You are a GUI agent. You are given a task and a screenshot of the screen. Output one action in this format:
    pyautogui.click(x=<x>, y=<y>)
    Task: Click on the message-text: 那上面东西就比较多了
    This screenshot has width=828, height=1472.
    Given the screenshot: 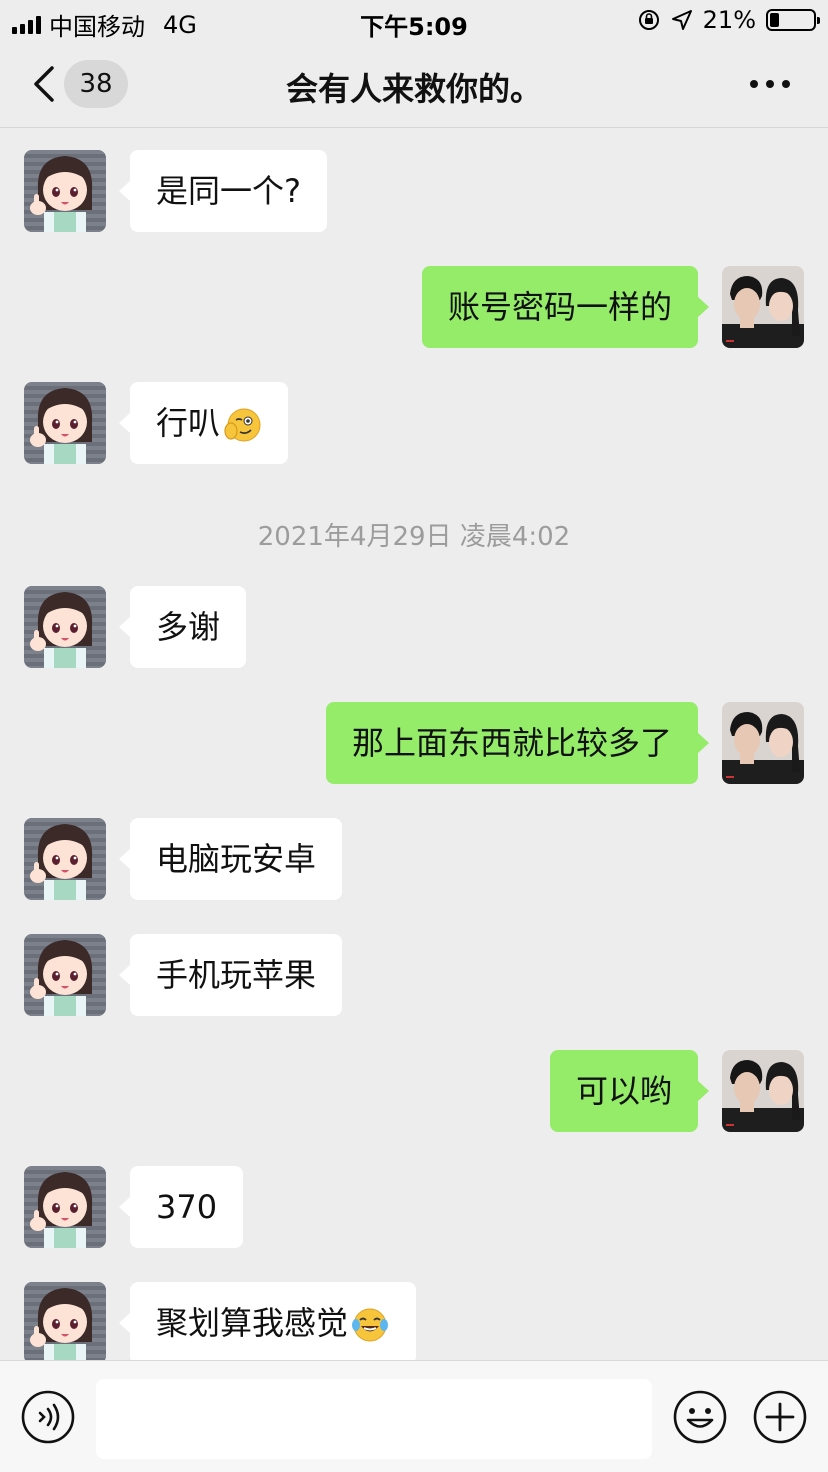 What is the action you would take?
    pyautogui.click(x=511, y=743)
    